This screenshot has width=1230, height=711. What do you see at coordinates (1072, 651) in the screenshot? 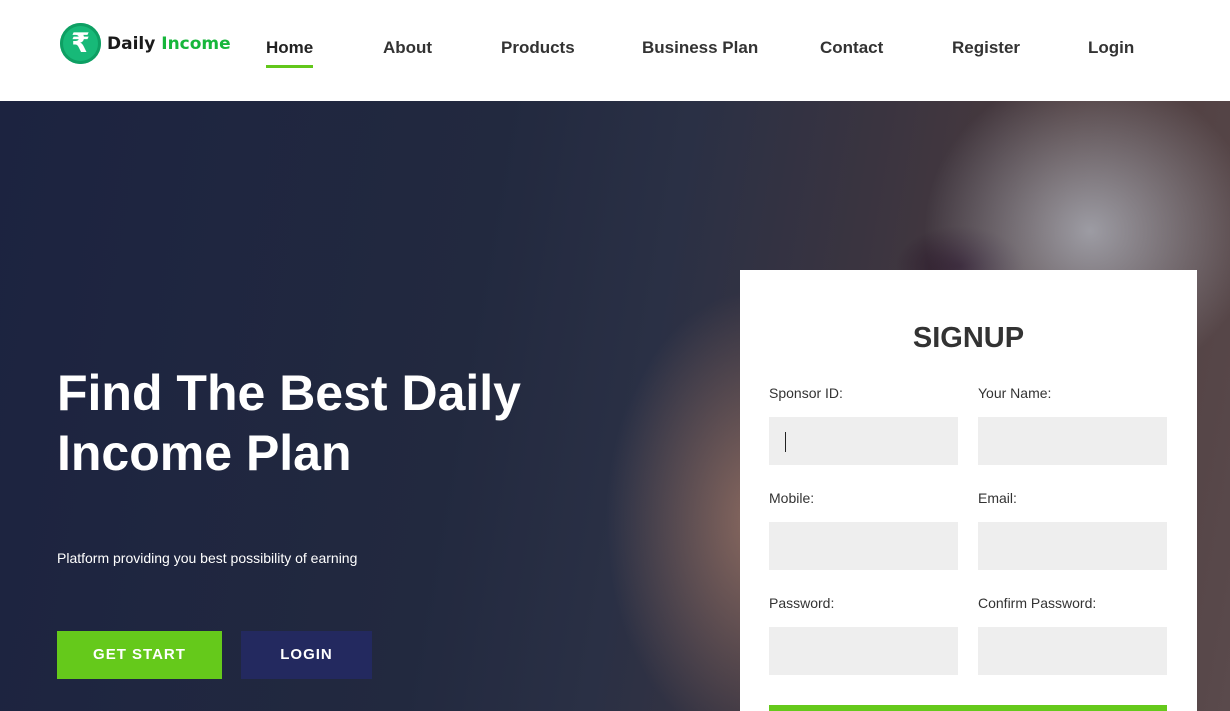
I see `confirm-password-input` at bounding box center [1072, 651].